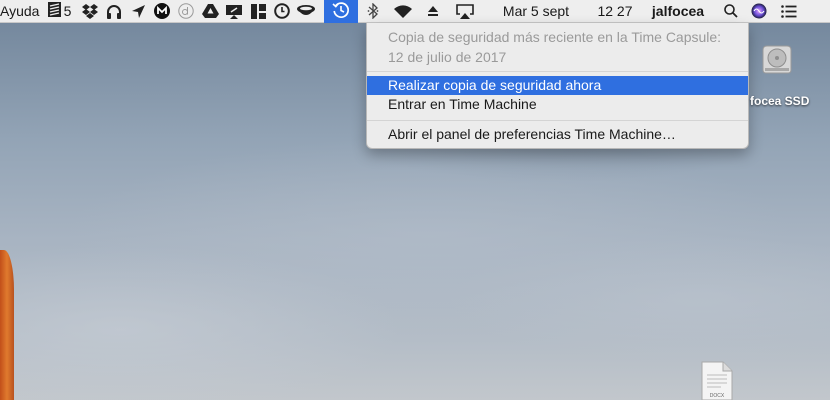 The height and width of the screenshot is (400, 830). I want to click on backup-now-menu-item: Realizar copia de seguridad ahora, so click(557, 85).